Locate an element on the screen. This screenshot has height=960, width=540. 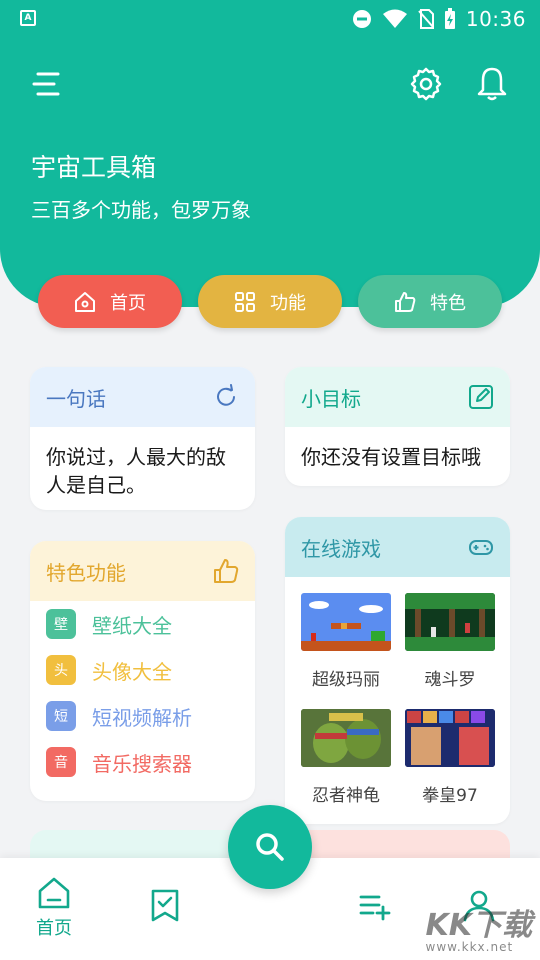
bookmark-check-icon is located at coordinates (165, 905).